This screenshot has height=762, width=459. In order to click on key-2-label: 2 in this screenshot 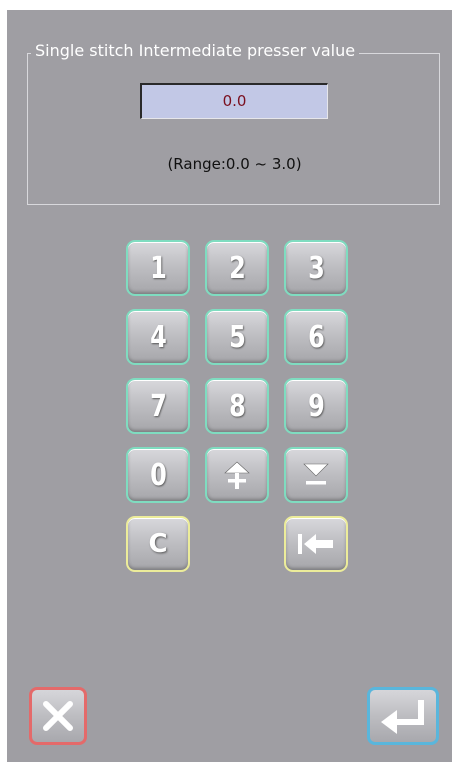, I will do `click(237, 268)`.